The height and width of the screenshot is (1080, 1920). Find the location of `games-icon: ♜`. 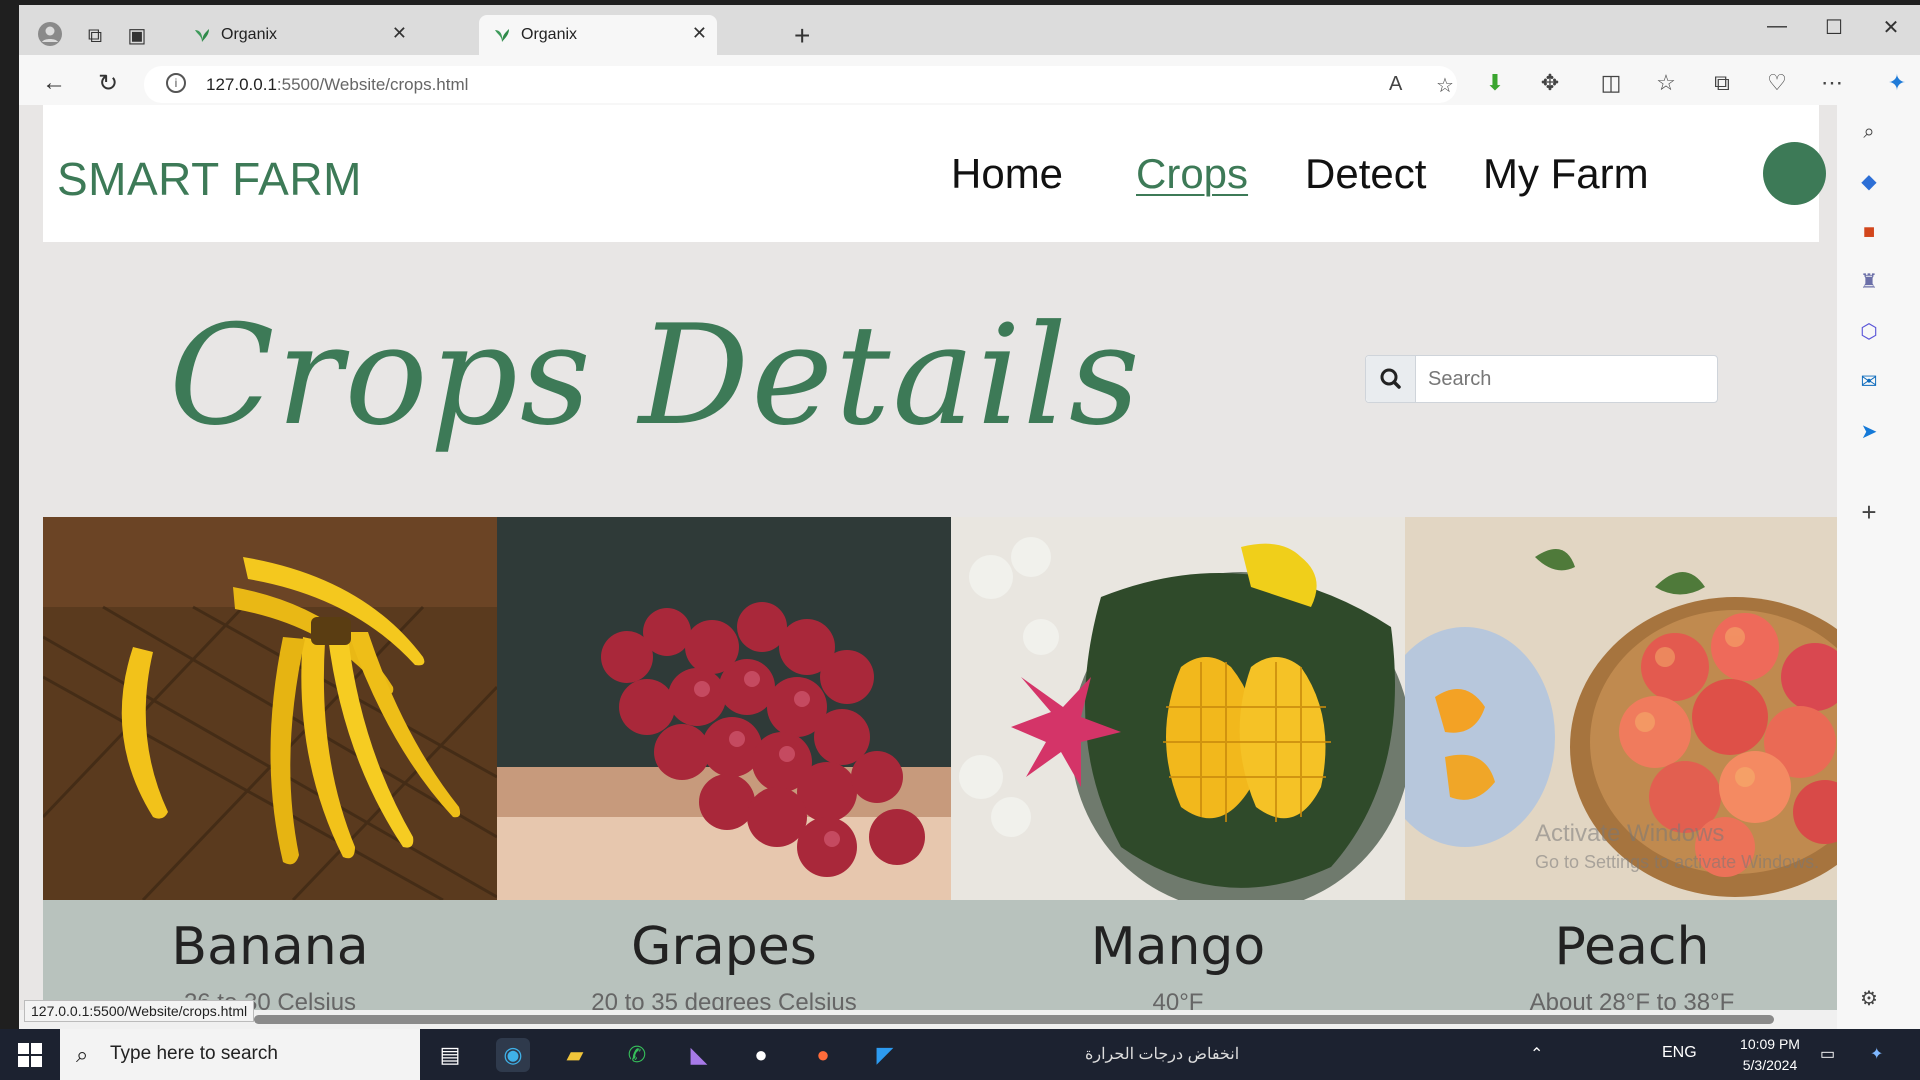

games-icon: ♜ is located at coordinates (1869, 282).